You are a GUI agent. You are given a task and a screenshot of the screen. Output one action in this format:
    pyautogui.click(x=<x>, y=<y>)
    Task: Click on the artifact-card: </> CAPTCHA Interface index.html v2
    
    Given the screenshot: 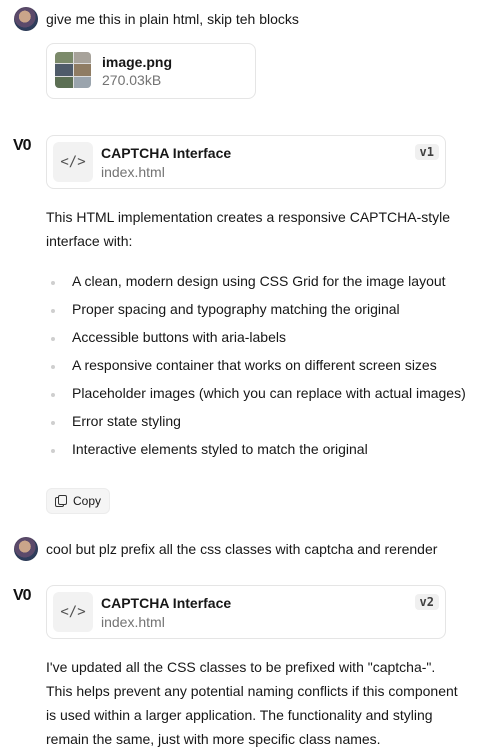 What is the action you would take?
    pyautogui.click(x=246, y=612)
    